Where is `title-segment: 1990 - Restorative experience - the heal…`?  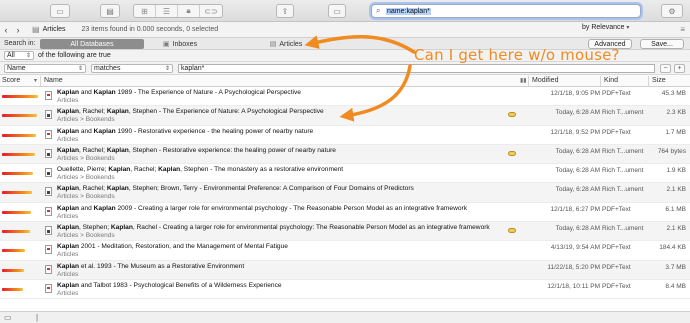
title-segment: 1990 - Restorative experience - the heal… is located at coordinates (214, 131).